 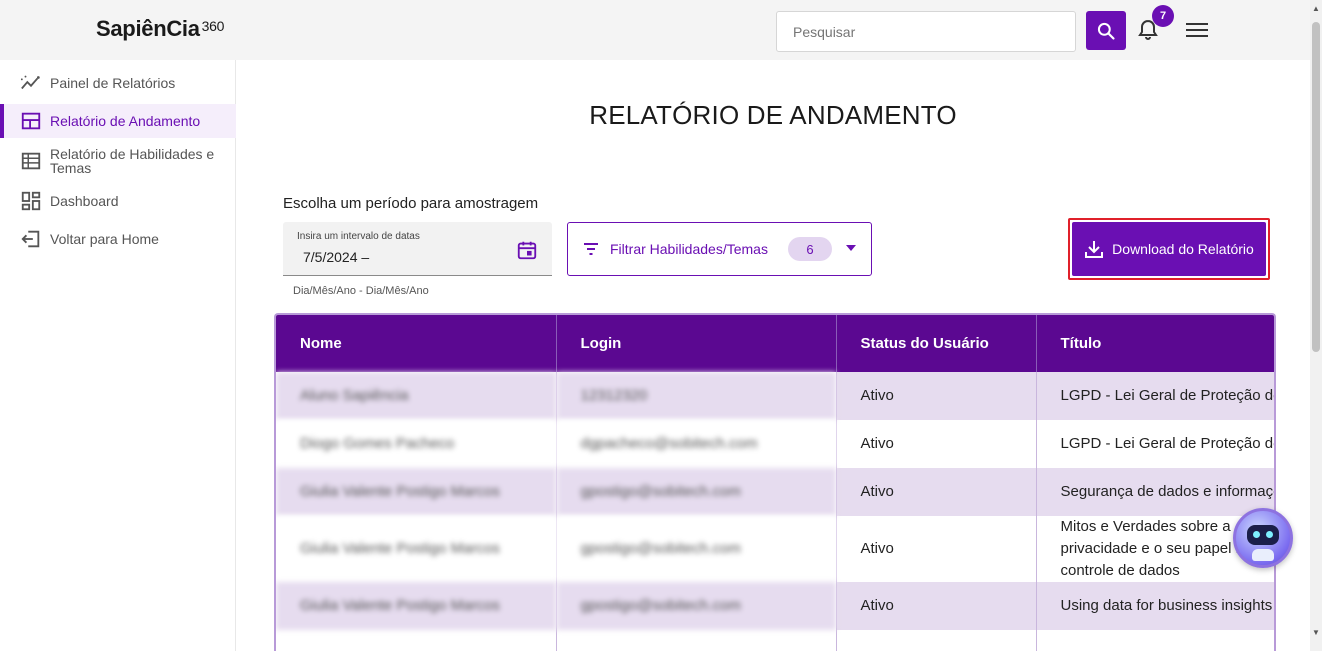 I want to click on scroll-down-arrow-icon: ▼, so click(x=1316, y=632).